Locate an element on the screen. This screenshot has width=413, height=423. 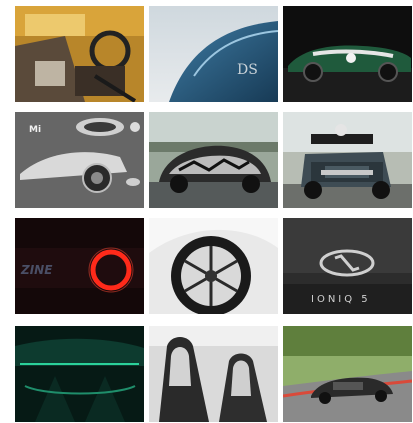
gallery-tile-ds-car-rear-badge: DS is located at coordinates (213, 54).